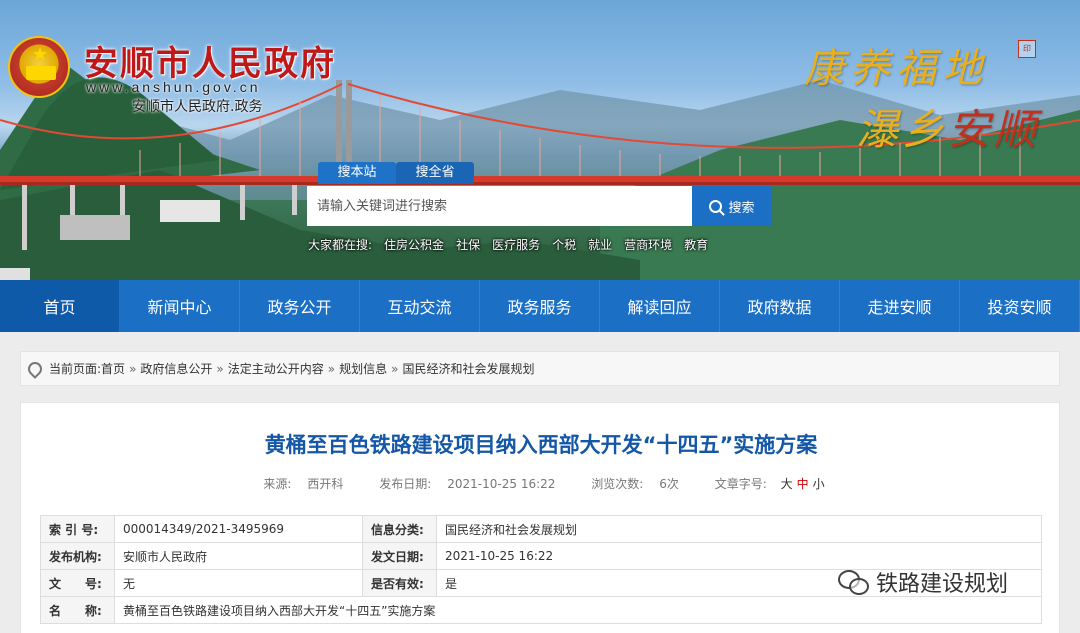 Image resolution: width=1080 pixels, height=633 pixels. What do you see at coordinates (1020, 306) in the screenshot?
I see `nav-item-invest: 投资安顺` at bounding box center [1020, 306].